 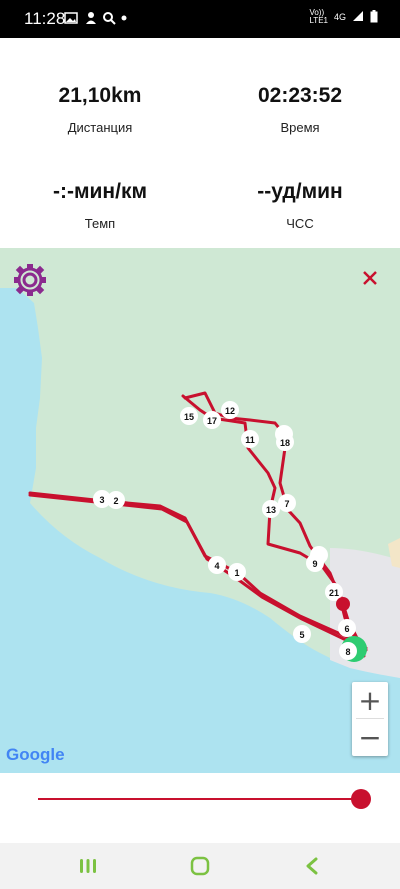 What do you see at coordinates (300, 191) in the screenshot?
I see `heart-rate-value: --уд/мин` at bounding box center [300, 191].